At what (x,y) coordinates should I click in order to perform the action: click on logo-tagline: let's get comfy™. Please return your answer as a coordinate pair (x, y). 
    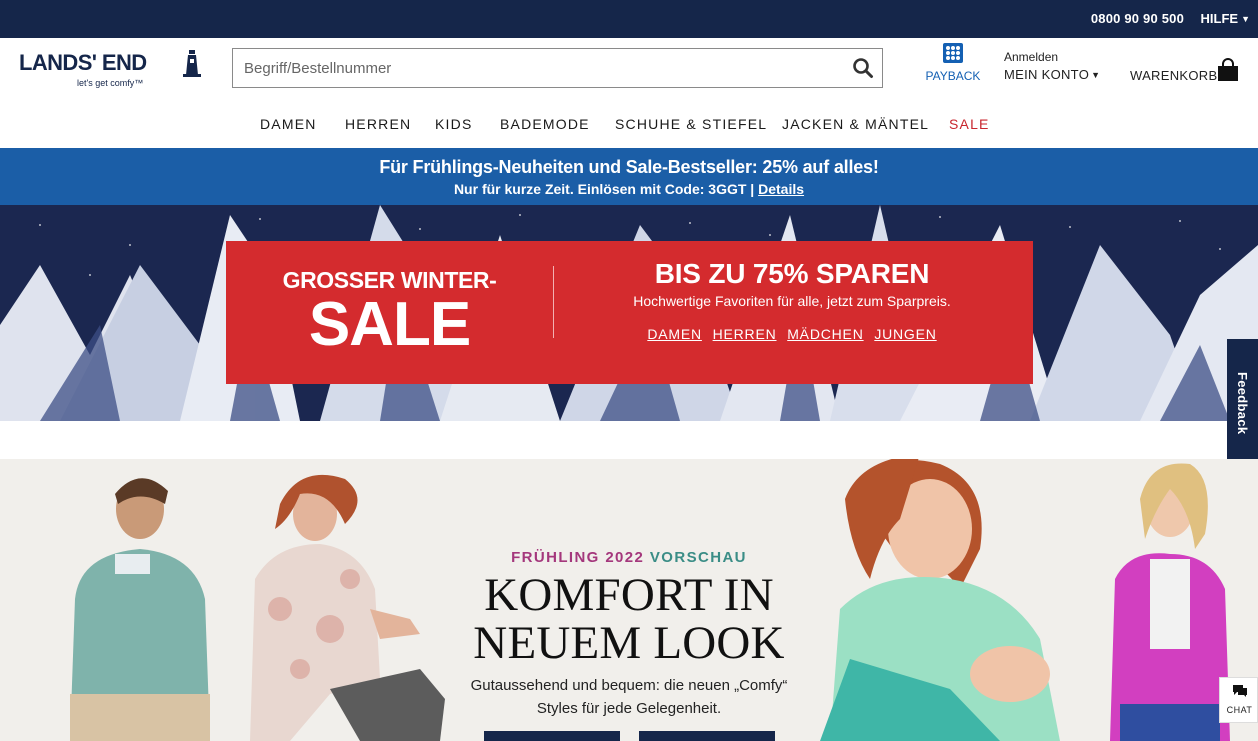
    Looking at the image, I should click on (110, 83).